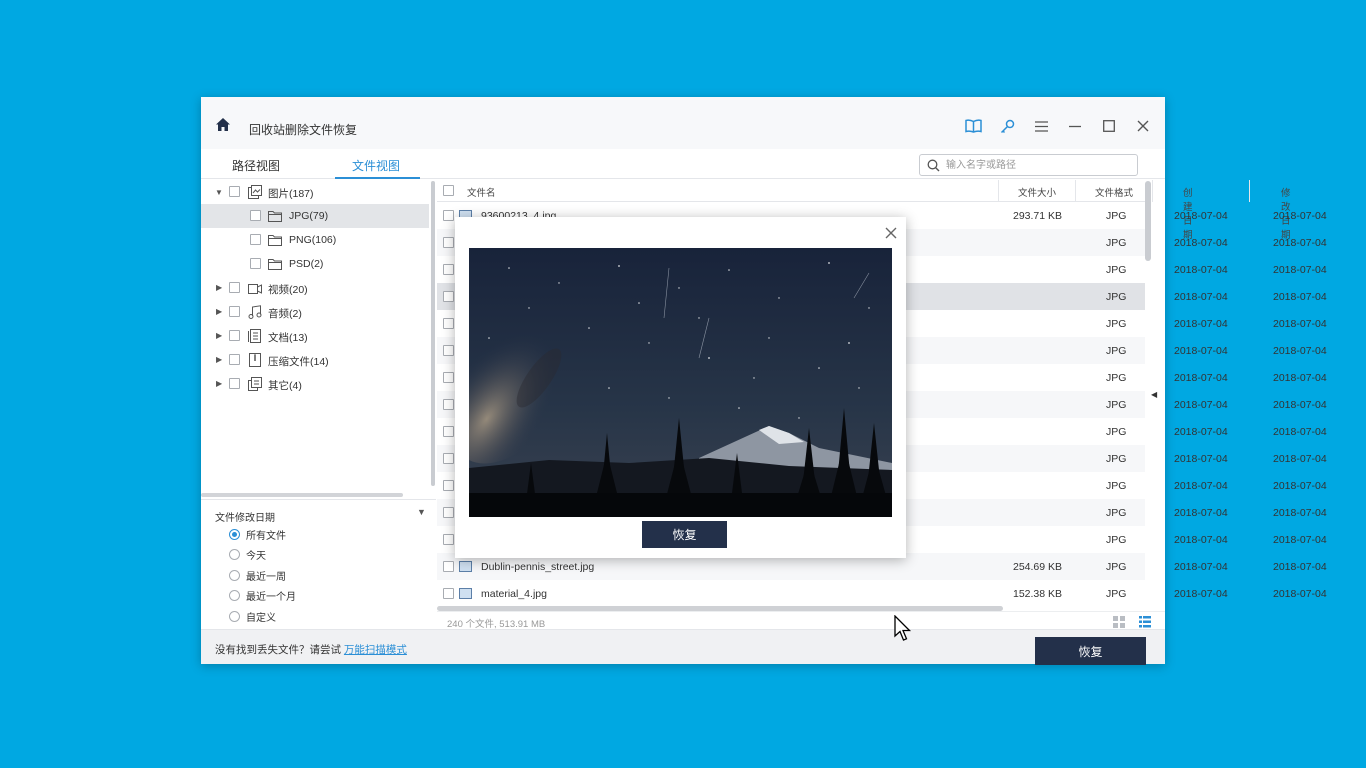 The width and height of the screenshot is (1366, 768). I want to click on collapse-panel-icon: ◀, so click(1154, 394).